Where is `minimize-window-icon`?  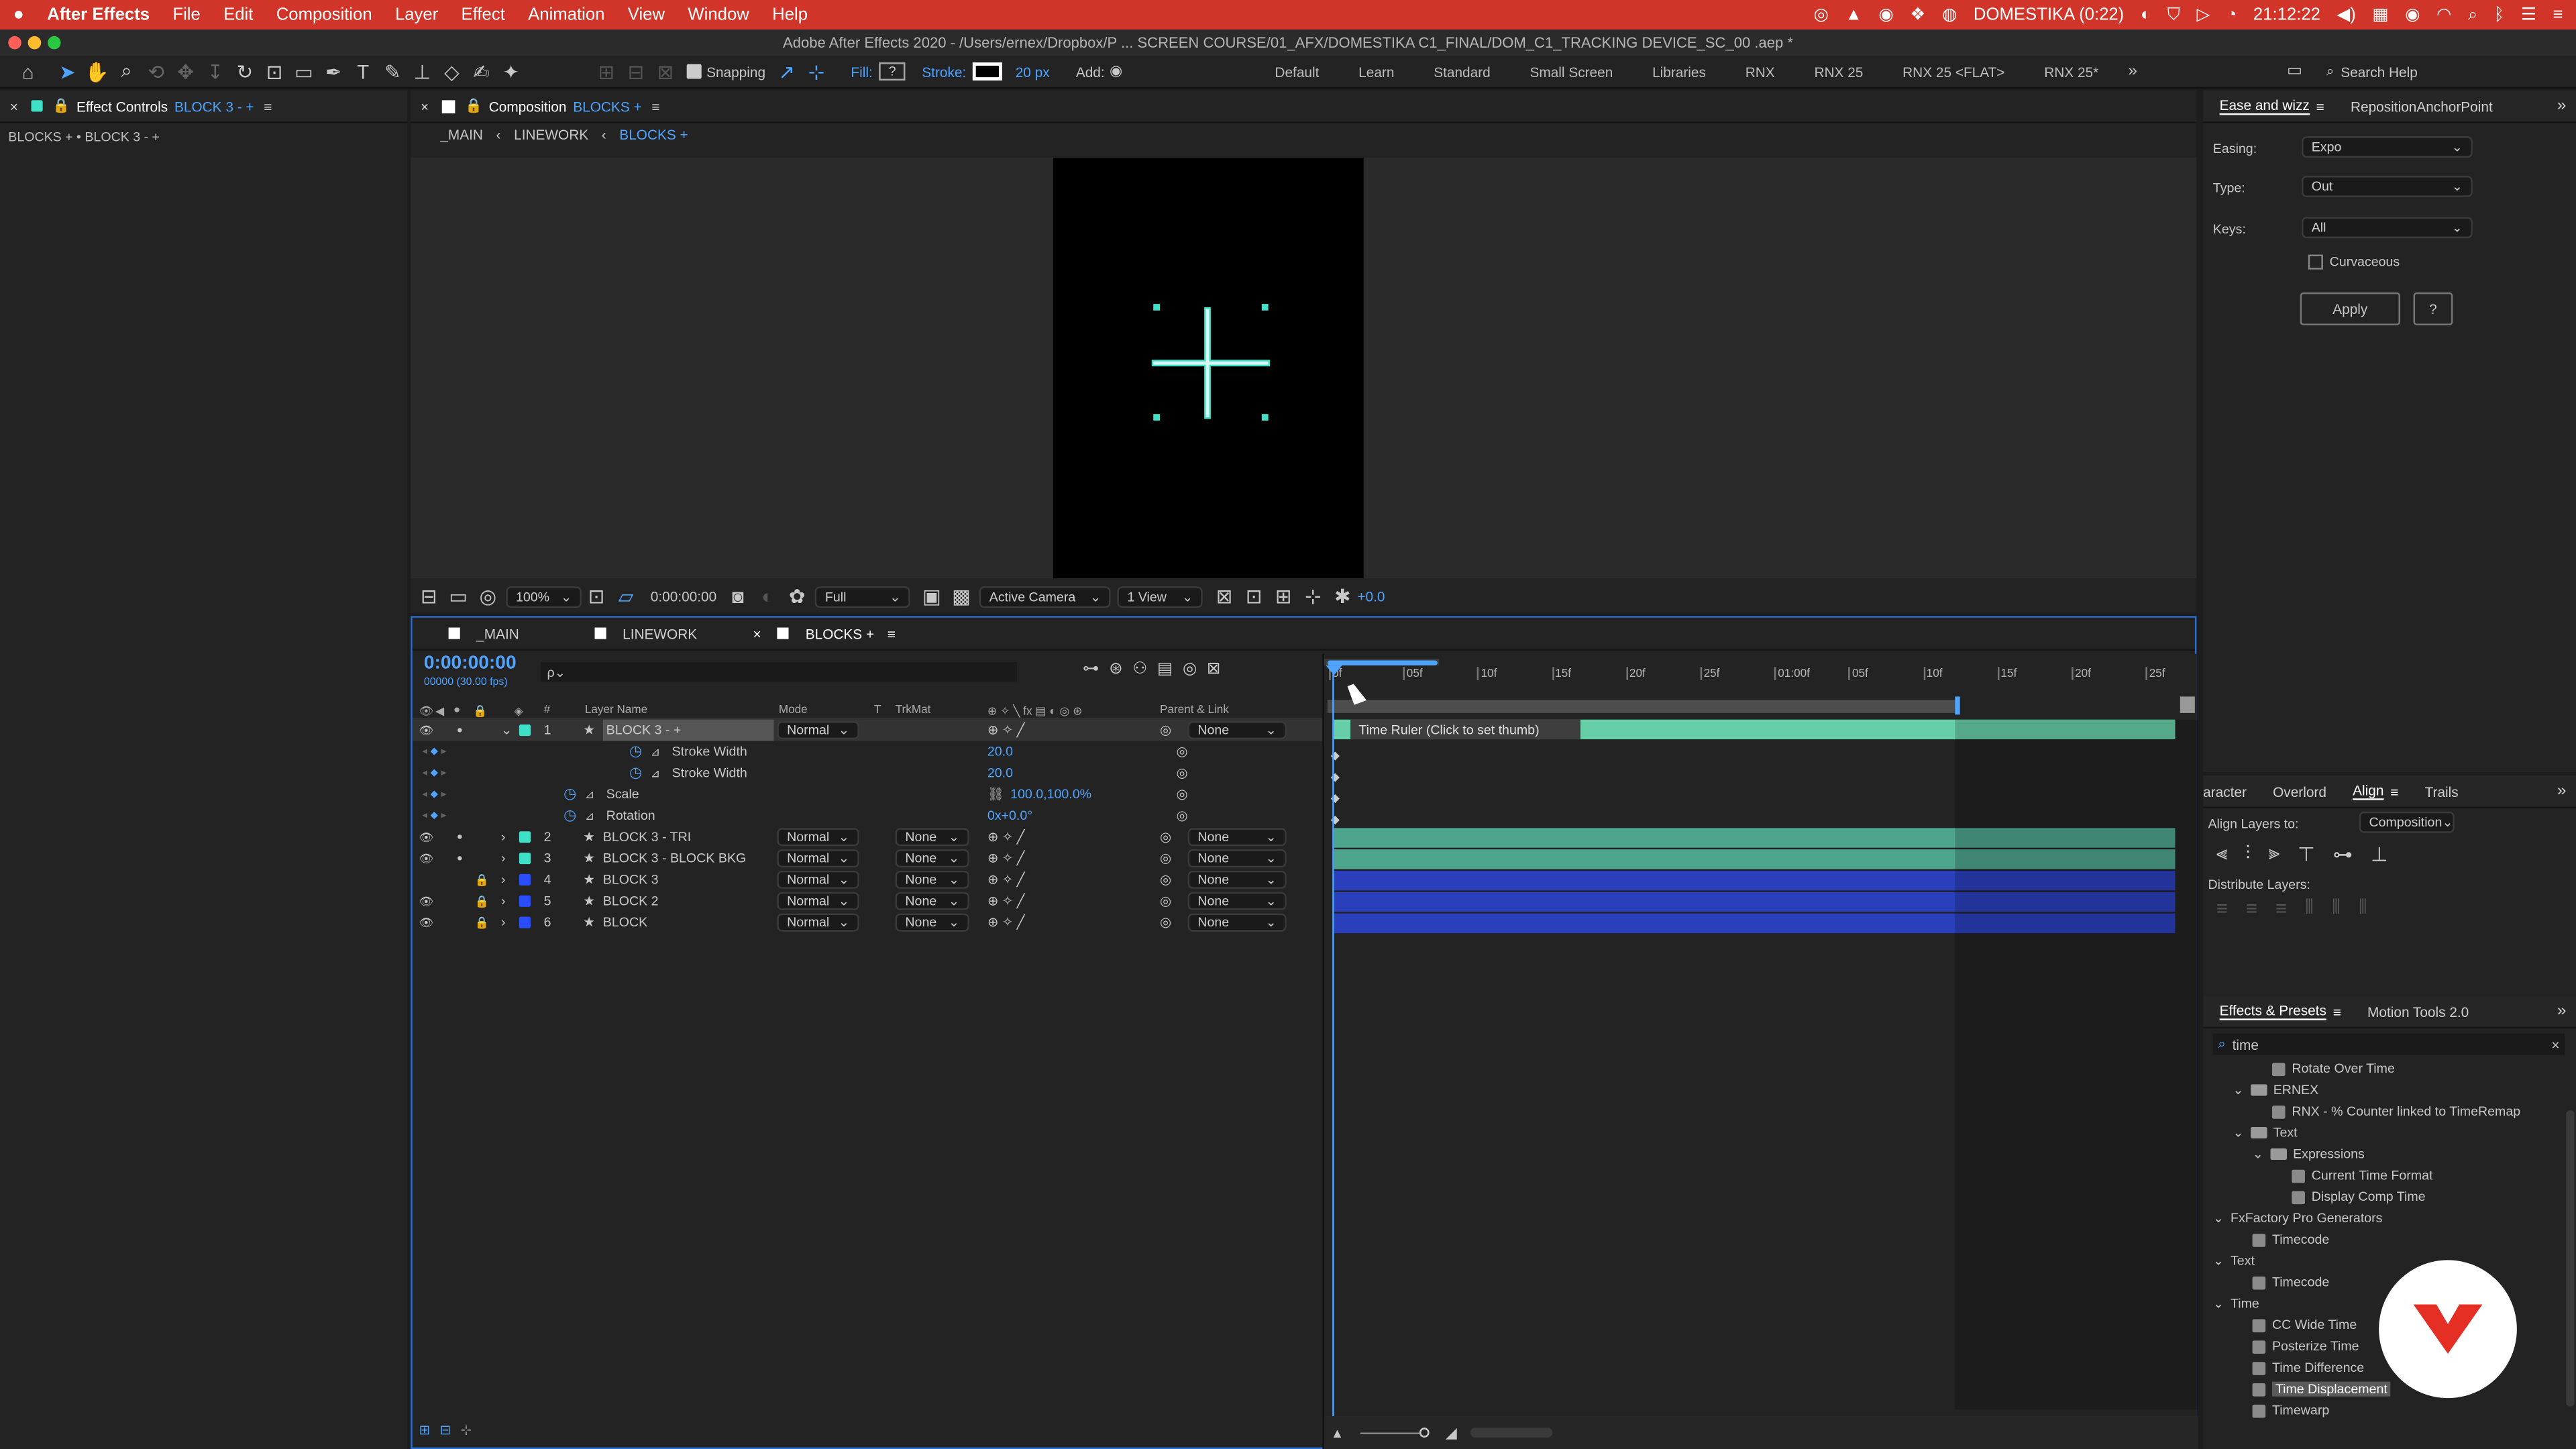 minimize-window-icon is located at coordinates (35, 43).